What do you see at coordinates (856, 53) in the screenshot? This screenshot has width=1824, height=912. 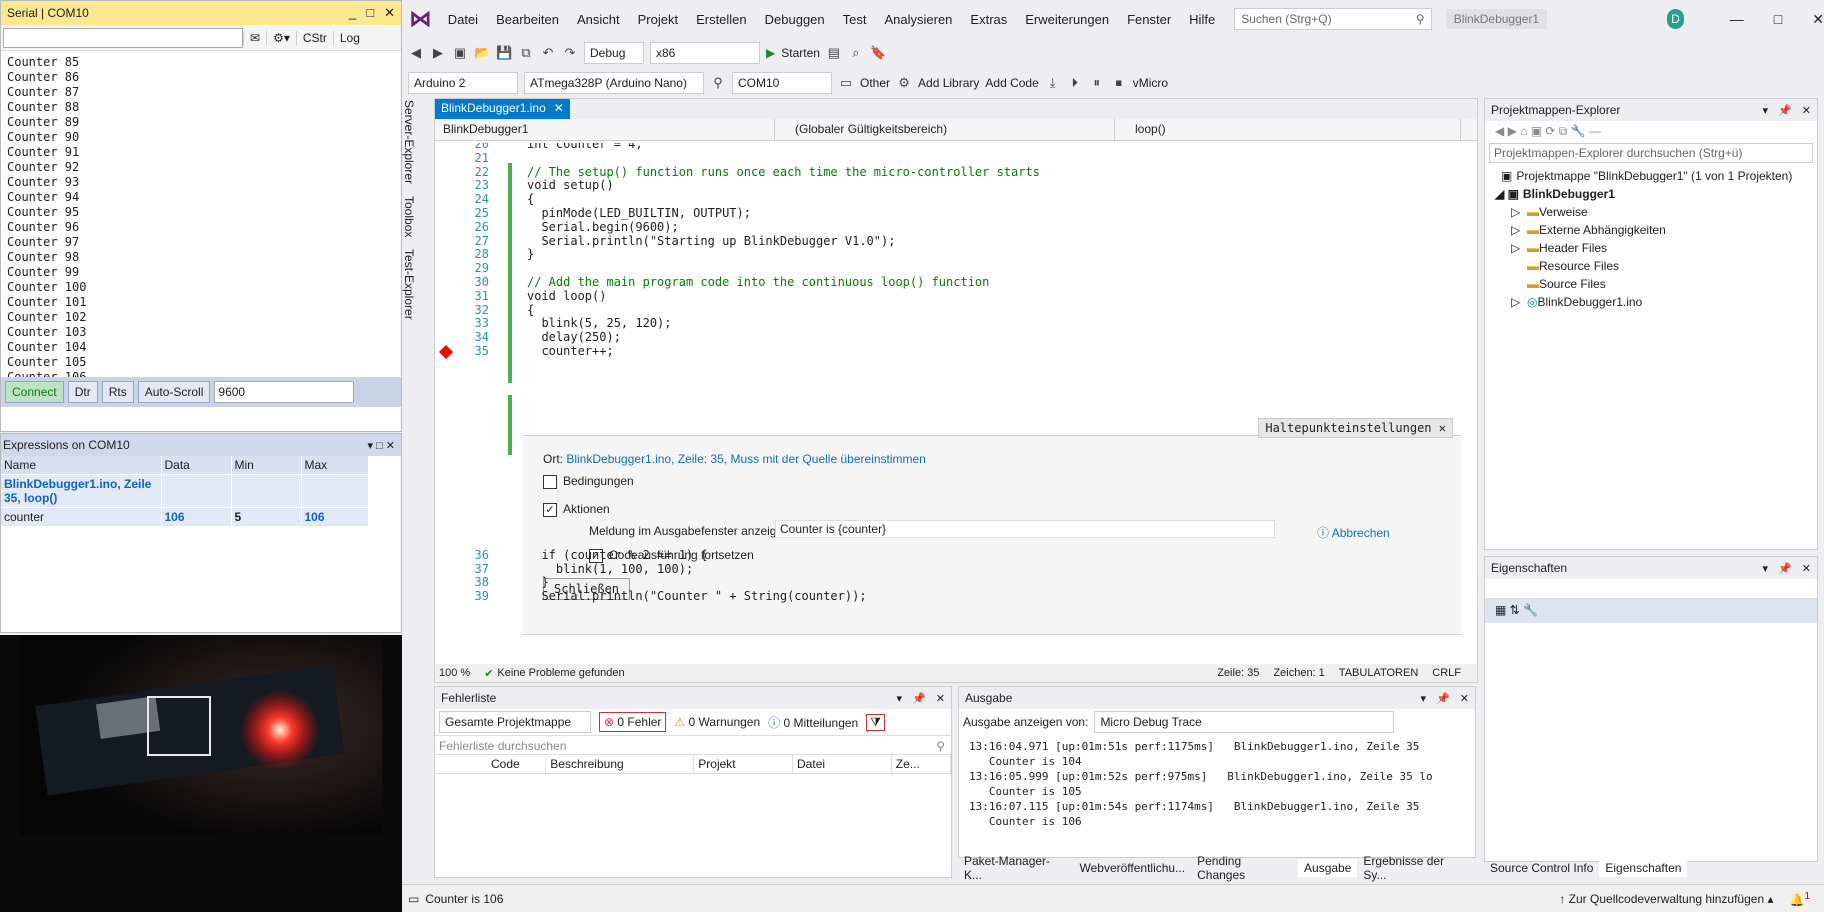 I see `find-icon: ⌕` at bounding box center [856, 53].